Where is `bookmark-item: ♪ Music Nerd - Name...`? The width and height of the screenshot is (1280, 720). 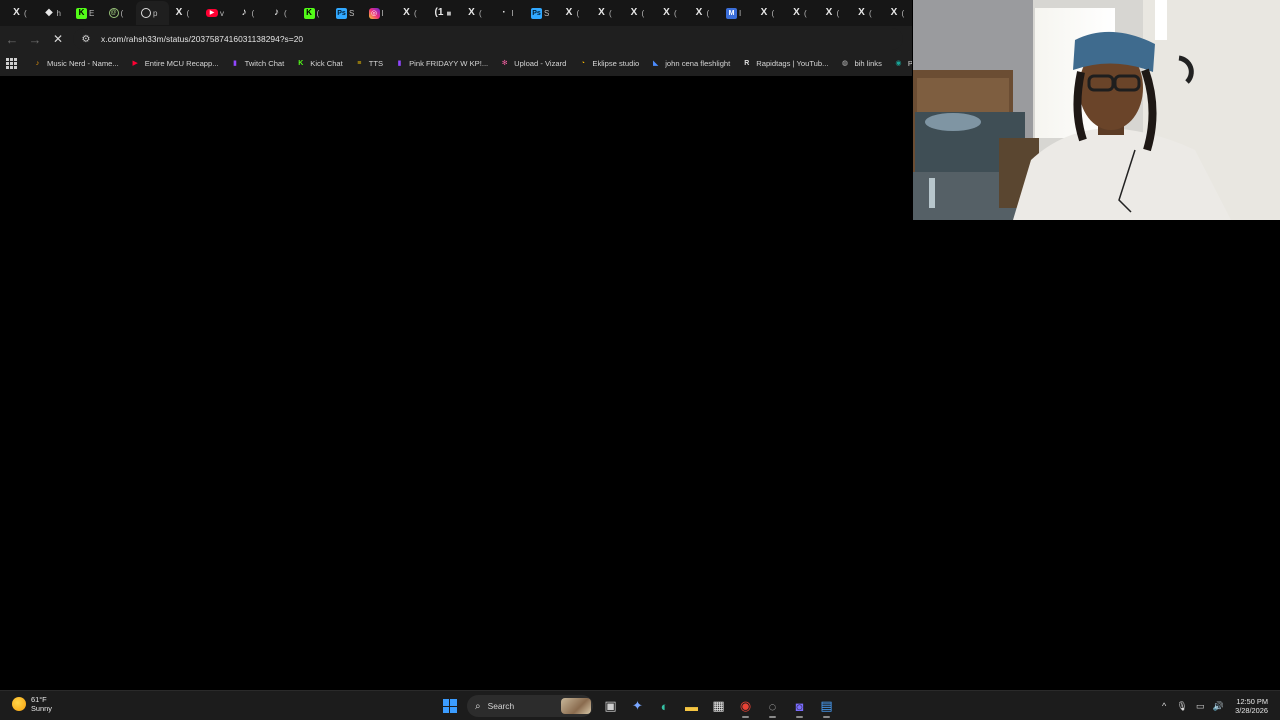 bookmark-item: ♪ Music Nerd - Name... is located at coordinates (76, 63).